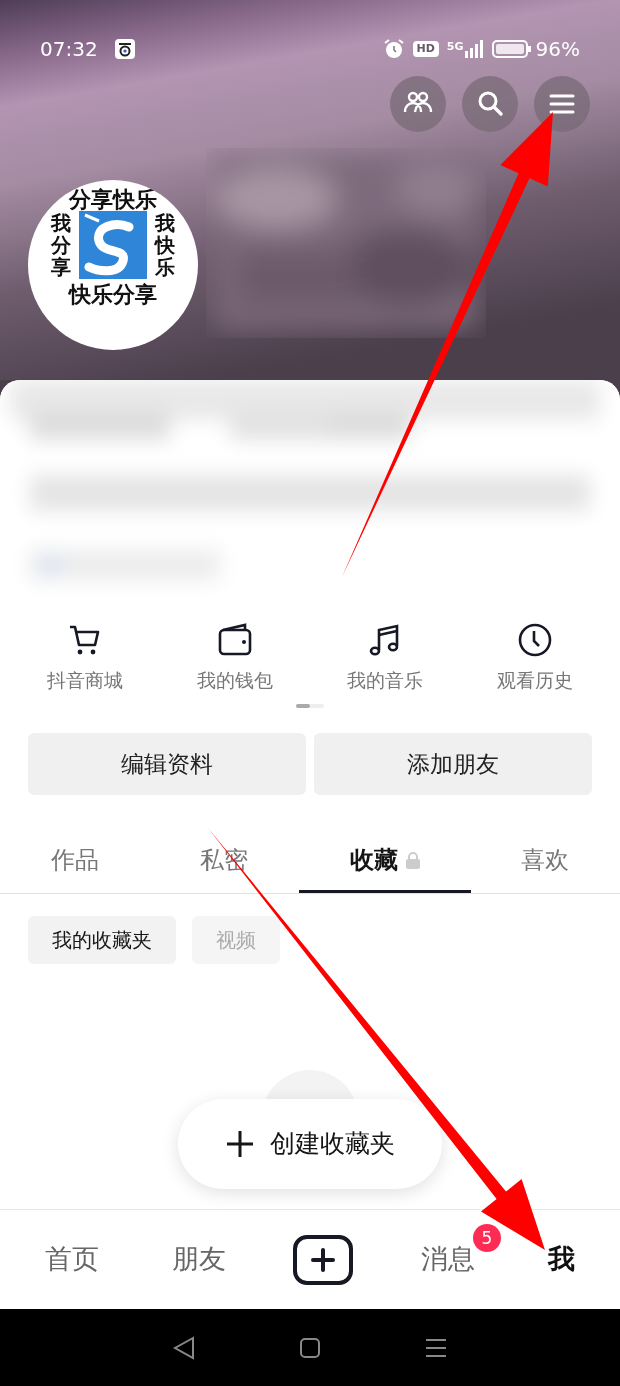 This screenshot has height=1386, width=620. I want to click on tab: 收藏, so click(385, 860).